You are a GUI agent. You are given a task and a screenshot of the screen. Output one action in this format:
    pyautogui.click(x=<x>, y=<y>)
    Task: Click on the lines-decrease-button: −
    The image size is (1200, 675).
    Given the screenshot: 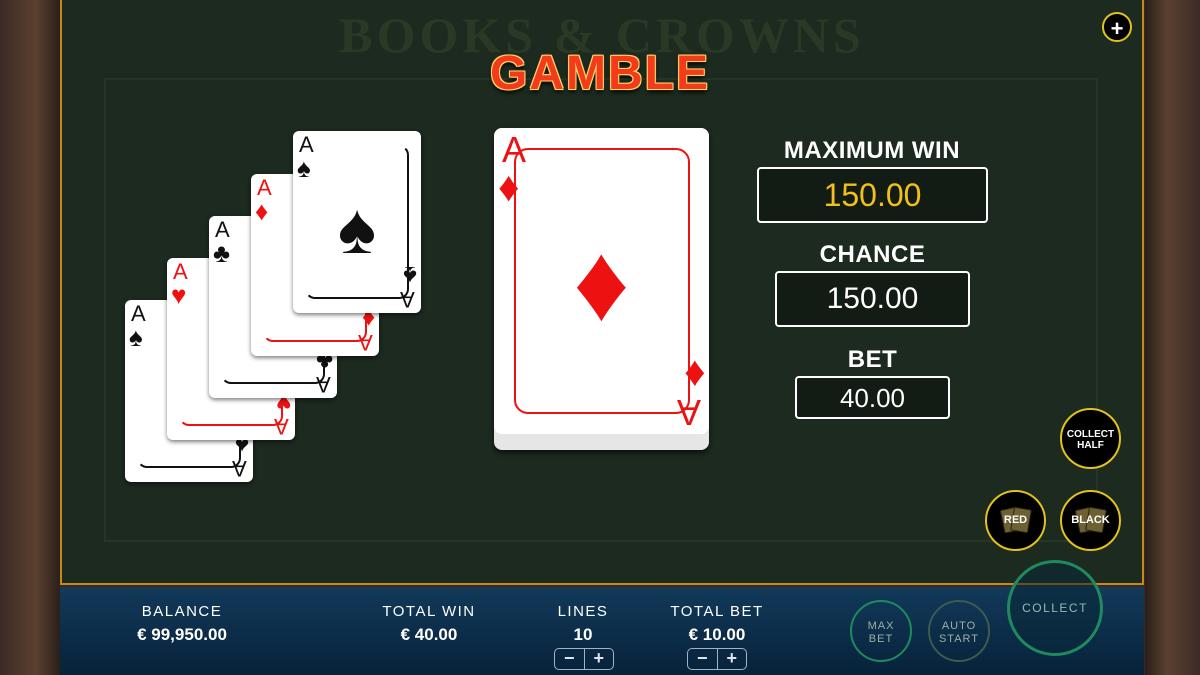 What is the action you would take?
    pyautogui.click(x=570, y=659)
    